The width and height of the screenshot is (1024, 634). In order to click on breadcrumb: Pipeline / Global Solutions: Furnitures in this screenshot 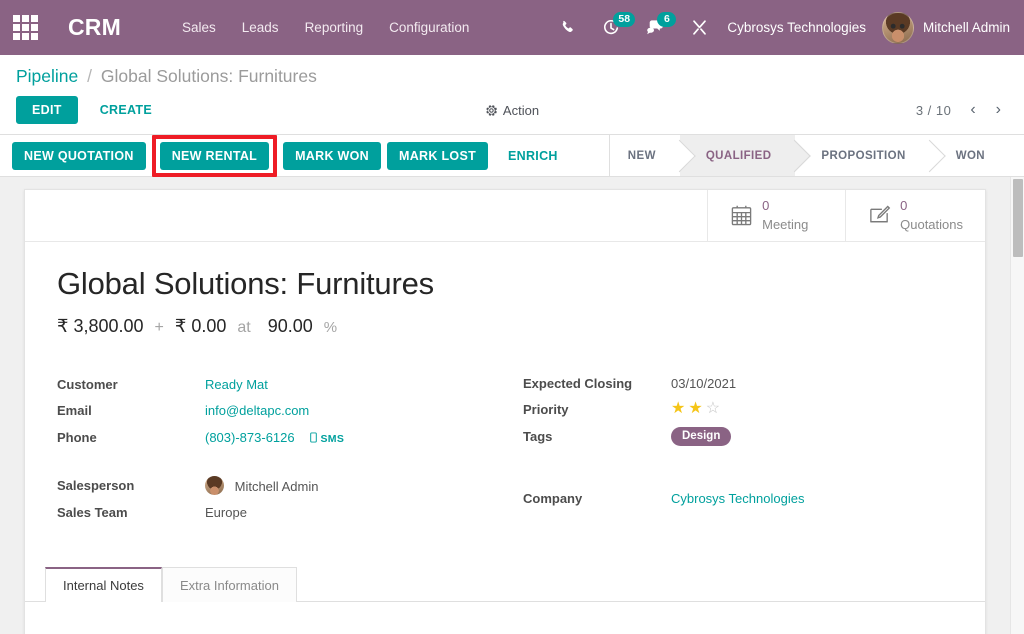, I will do `click(512, 81)`.